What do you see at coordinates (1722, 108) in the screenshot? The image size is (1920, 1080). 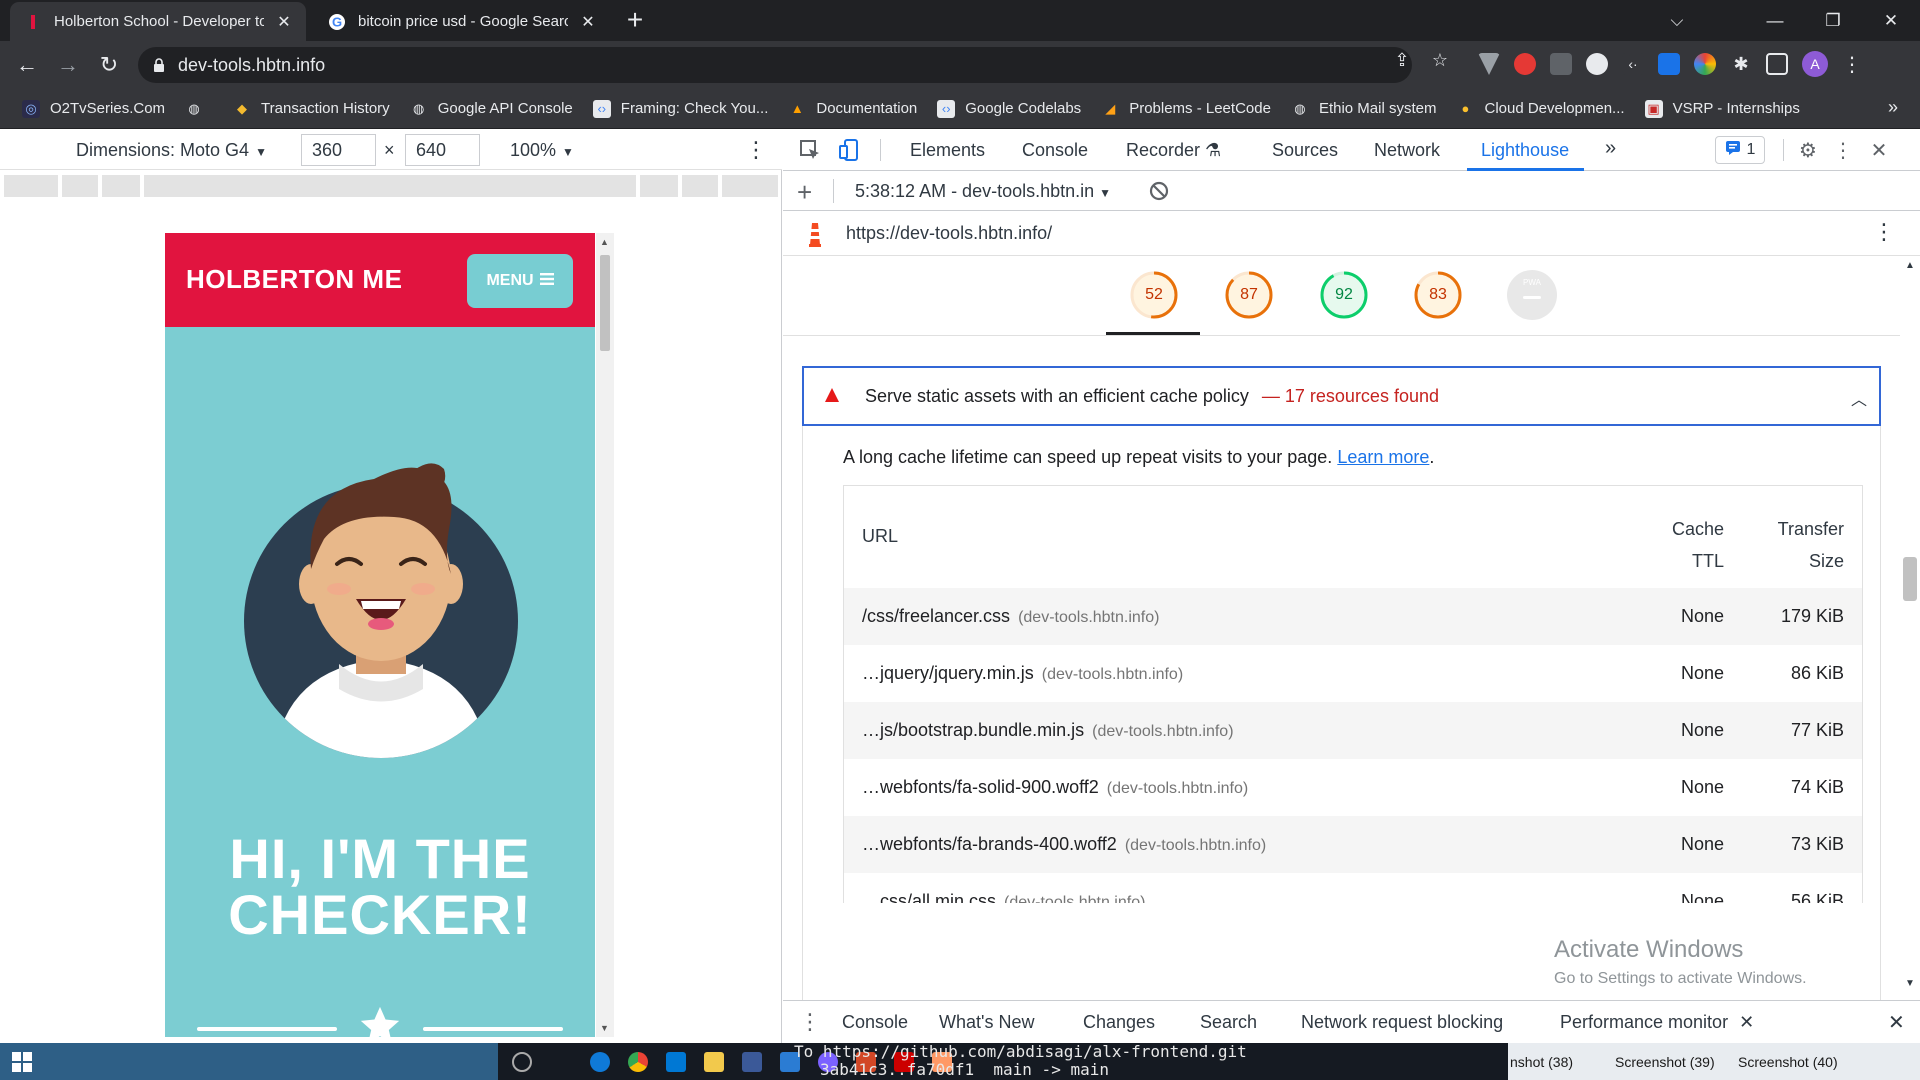 I see `bookmark-item: ▣ VSRP - Internships` at bounding box center [1722, 108].